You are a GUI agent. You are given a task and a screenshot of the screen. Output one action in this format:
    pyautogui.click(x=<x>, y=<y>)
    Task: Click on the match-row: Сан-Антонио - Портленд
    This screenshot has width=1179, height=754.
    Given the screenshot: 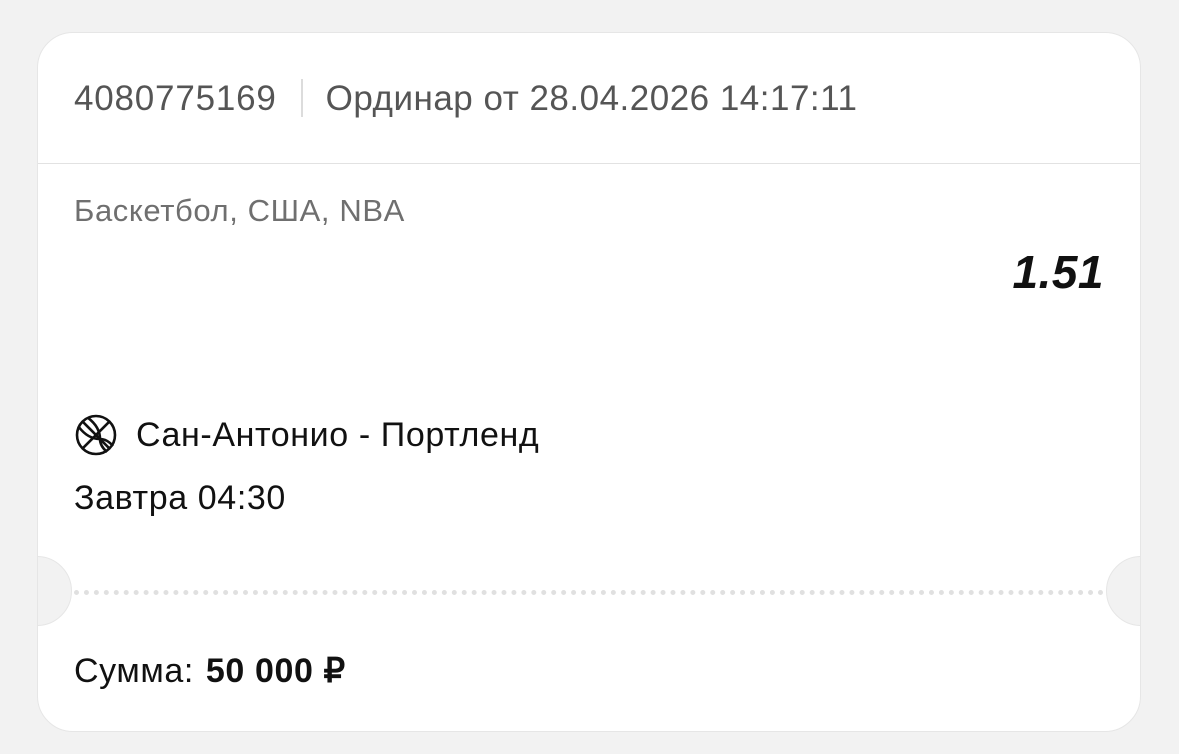 What is the action you would take?
    pyautogui.click(x=306, y=435)
    